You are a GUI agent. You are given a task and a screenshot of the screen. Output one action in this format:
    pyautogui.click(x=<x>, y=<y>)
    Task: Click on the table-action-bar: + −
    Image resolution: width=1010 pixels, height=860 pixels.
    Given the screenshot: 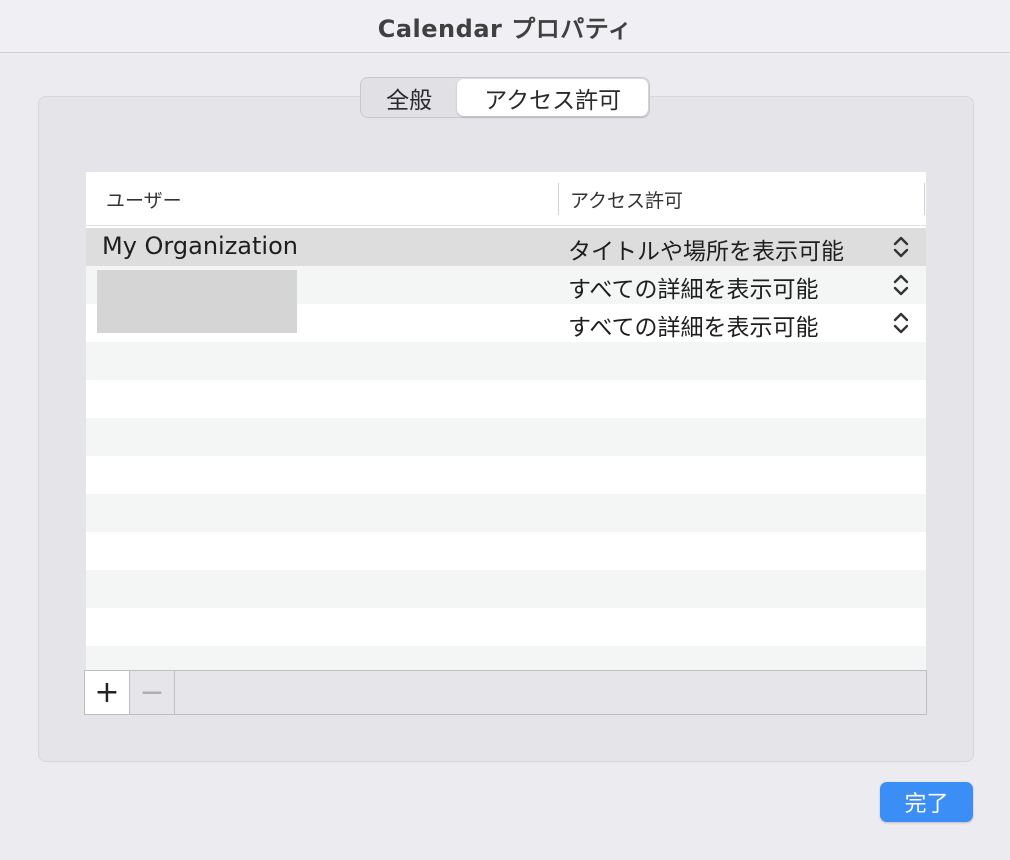 What is the action you would take?
    pyautogui.click(x=505, y=692)
    